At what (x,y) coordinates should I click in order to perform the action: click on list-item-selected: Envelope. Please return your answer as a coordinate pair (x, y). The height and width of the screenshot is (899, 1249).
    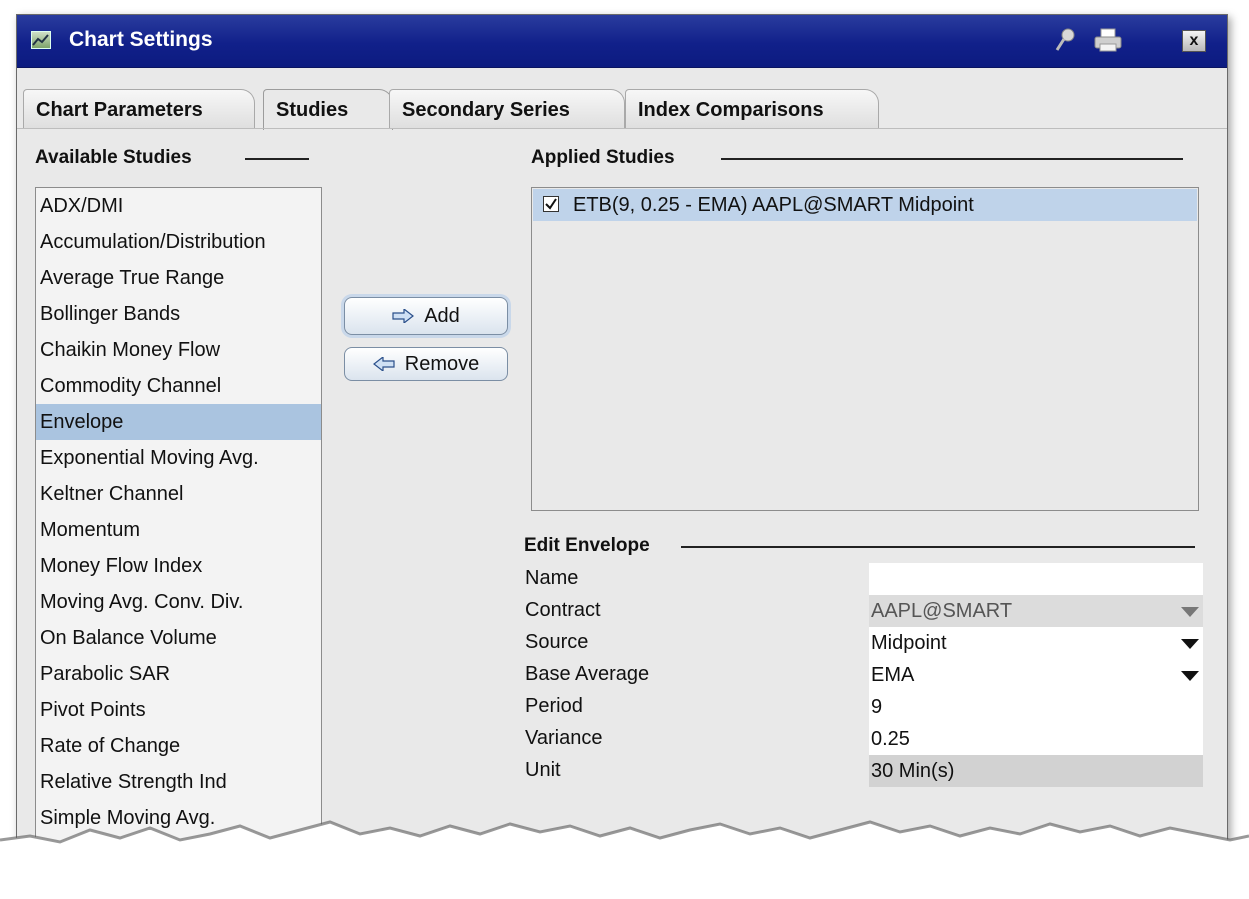
    Looking at the image, I should click on (178, 422).